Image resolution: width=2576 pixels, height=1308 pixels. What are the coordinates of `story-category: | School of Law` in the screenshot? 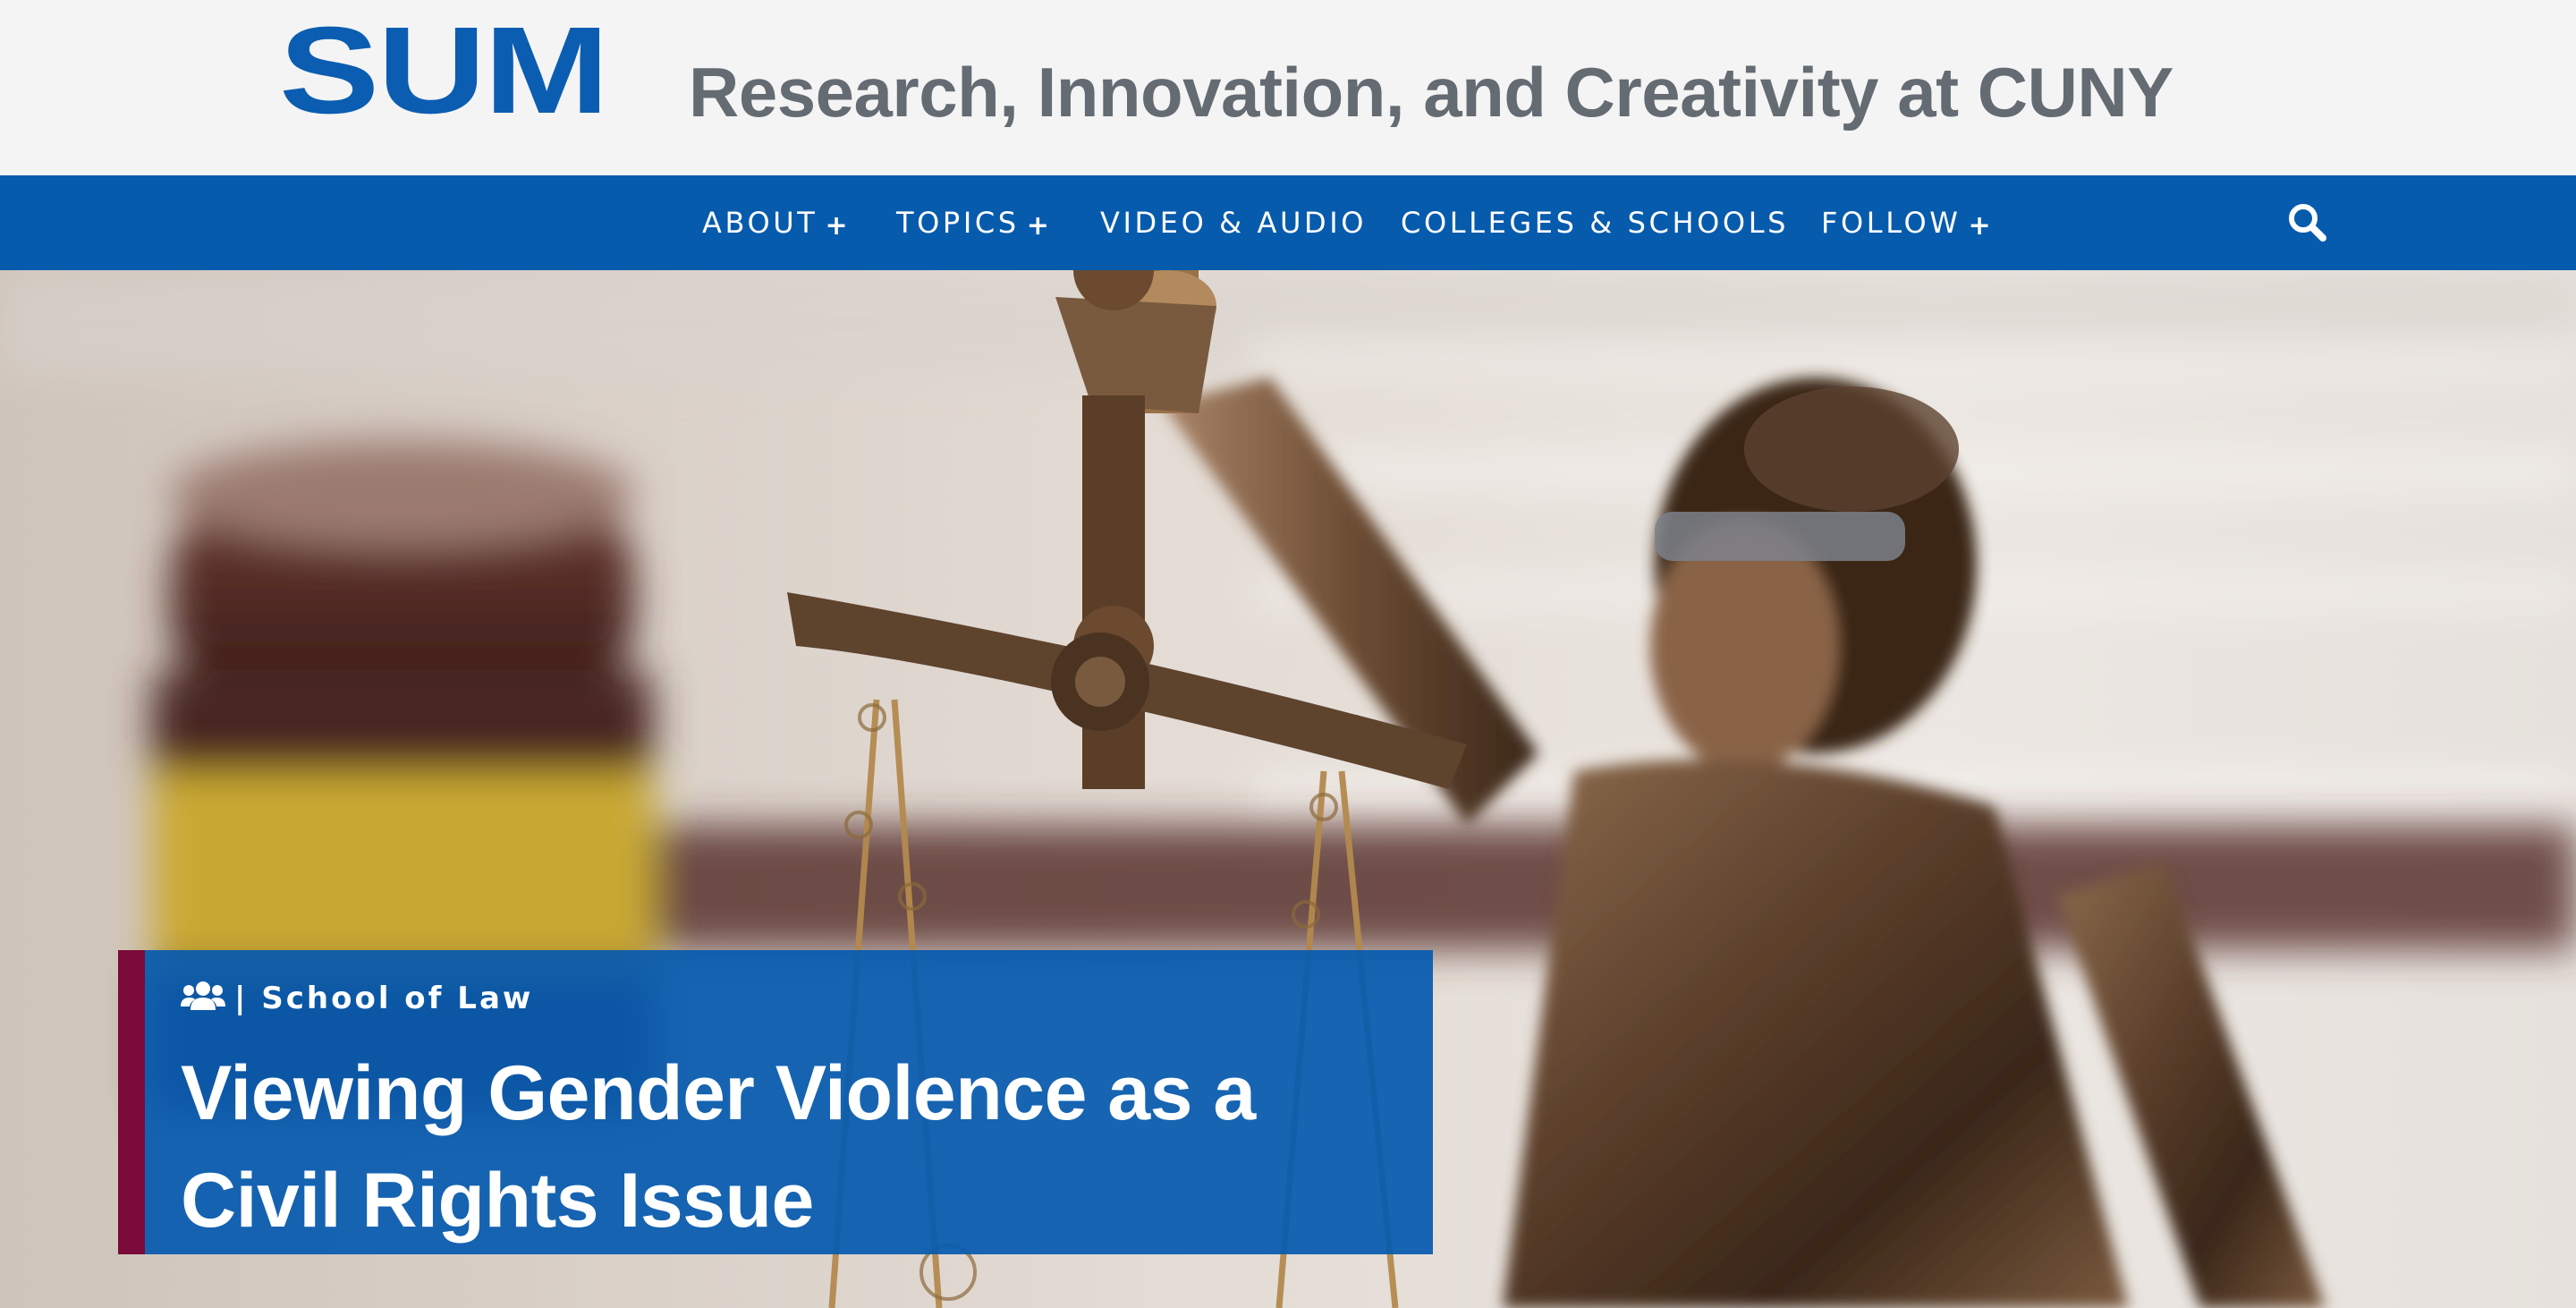 It's located at (357, 998).